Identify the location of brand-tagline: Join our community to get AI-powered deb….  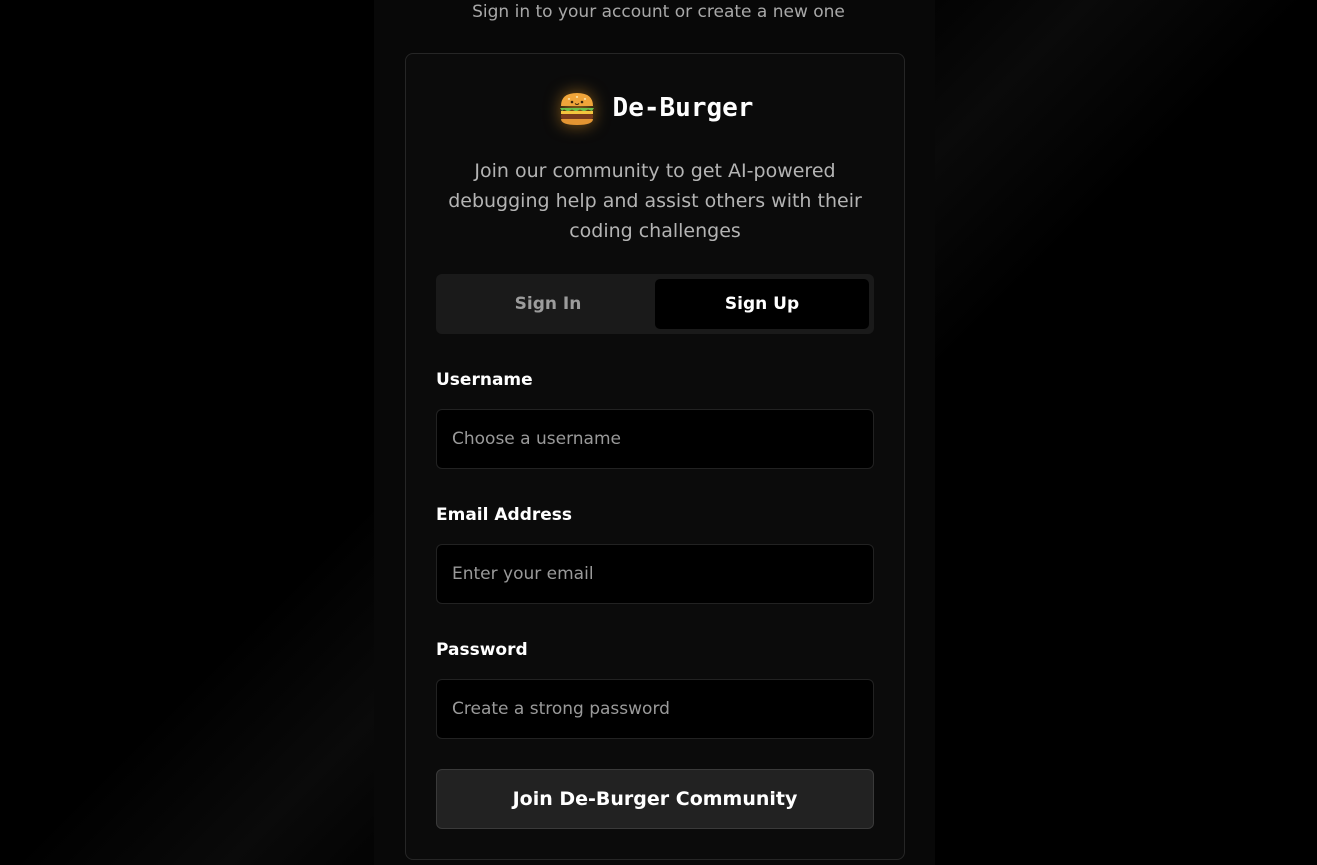
(655, 201).